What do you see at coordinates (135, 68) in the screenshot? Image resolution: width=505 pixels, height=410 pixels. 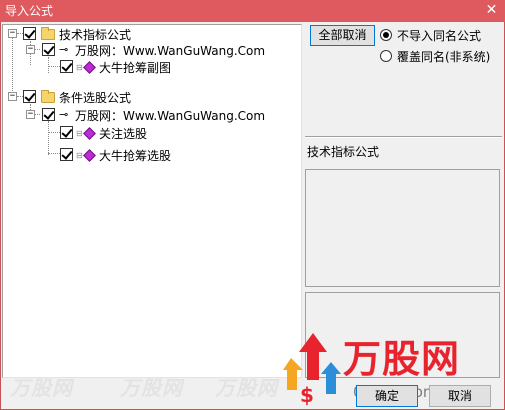 I see `formula-label: 大牛抢筹副图` at bounding box center [135, 68].